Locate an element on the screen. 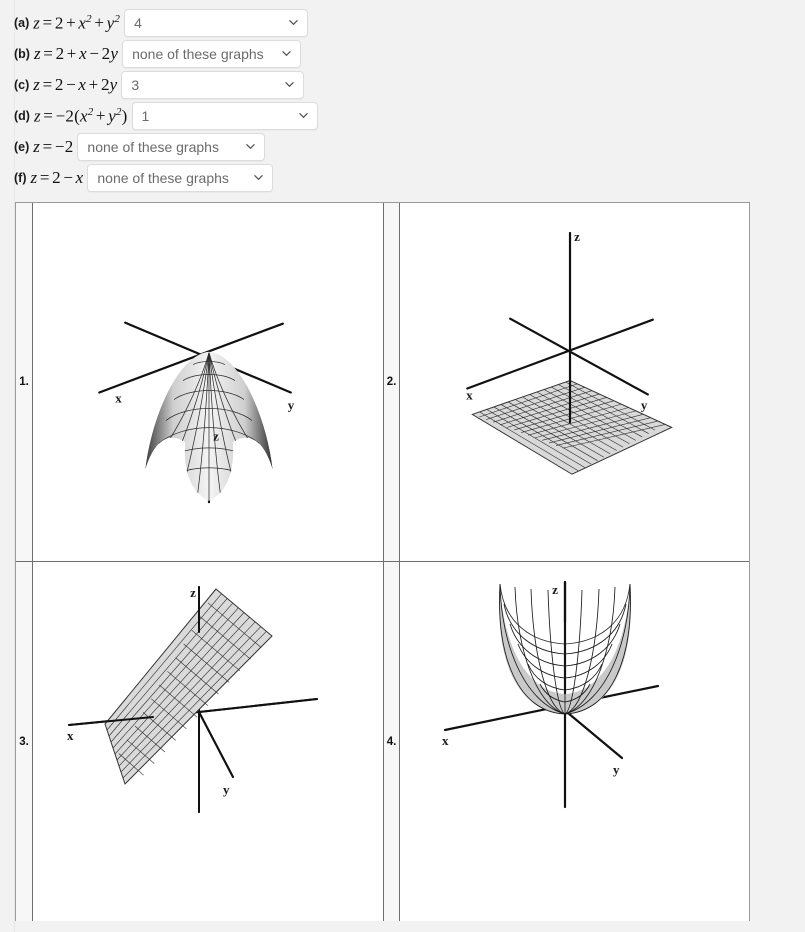  question-equation-f: z = 2− x is located at coordinates (57, 177).